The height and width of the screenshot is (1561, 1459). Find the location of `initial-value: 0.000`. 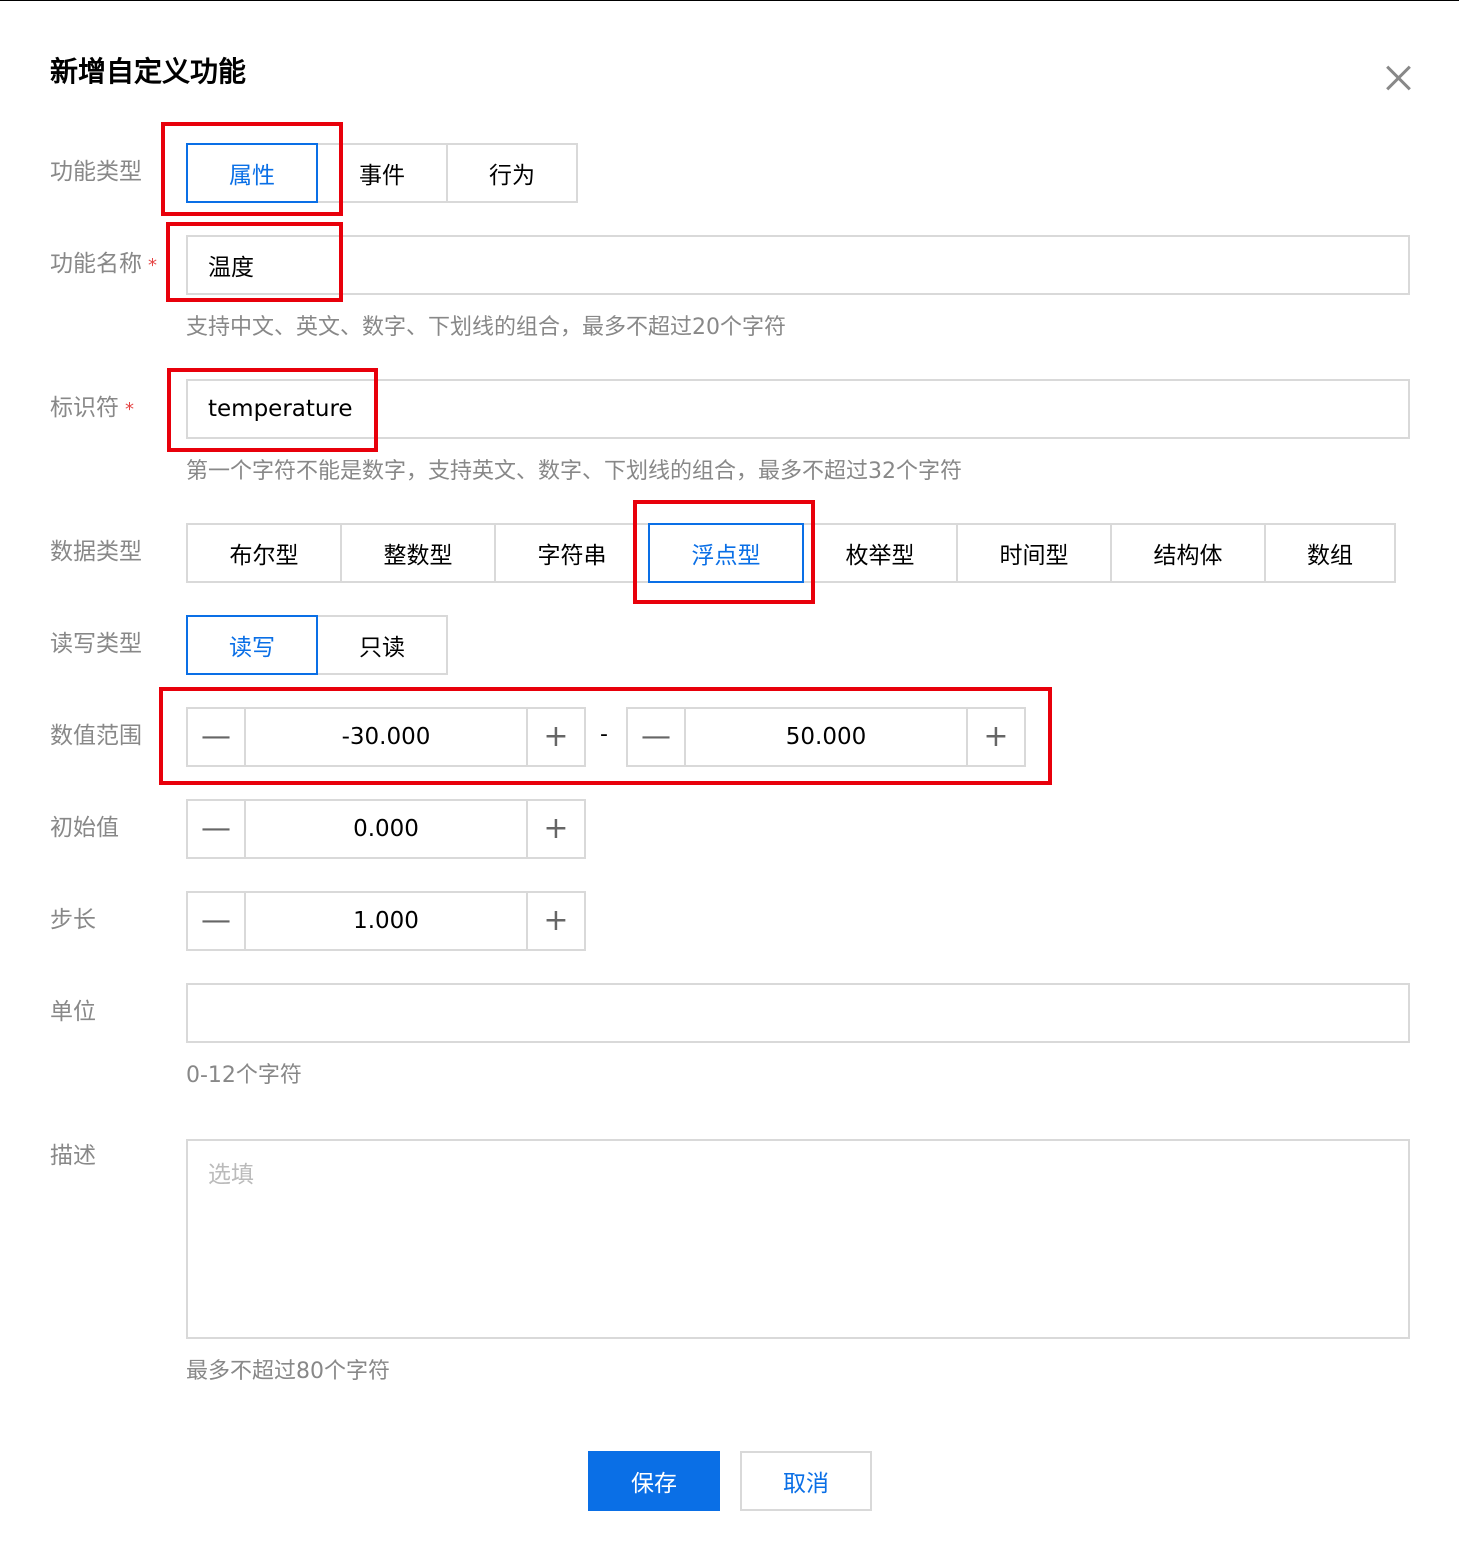

initial-value: 0.000 is located at coordinates (386, 829).